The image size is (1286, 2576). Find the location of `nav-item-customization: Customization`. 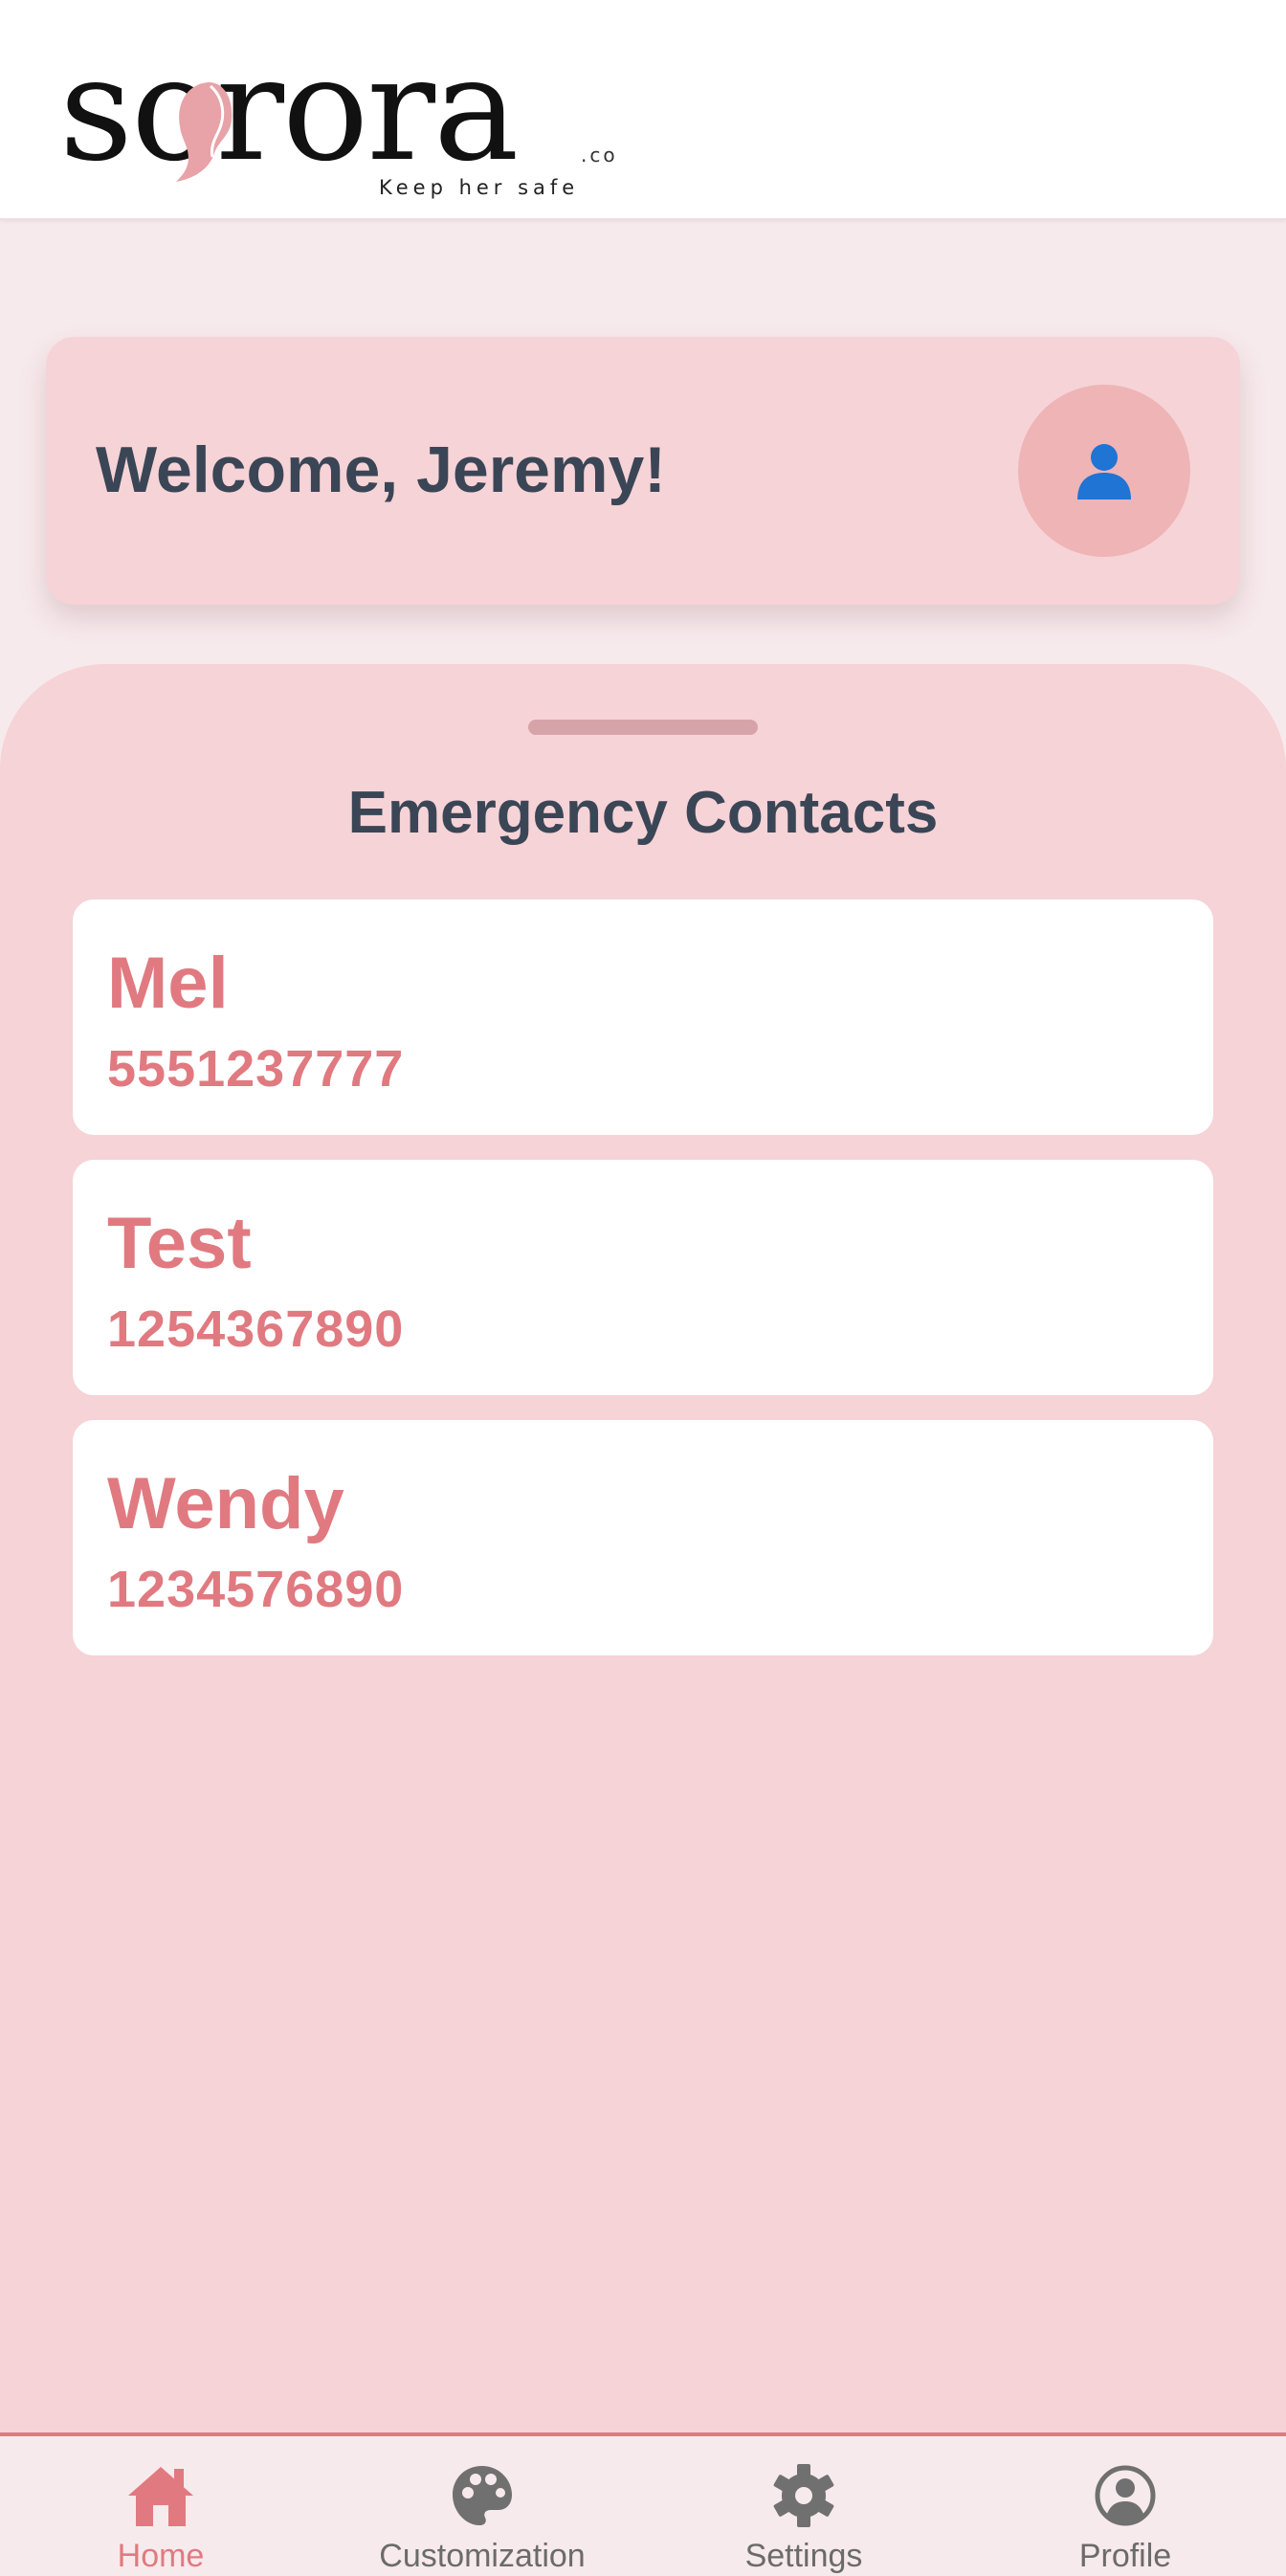

nav-item-customization: Customization is located at coordinates (483, 2506).